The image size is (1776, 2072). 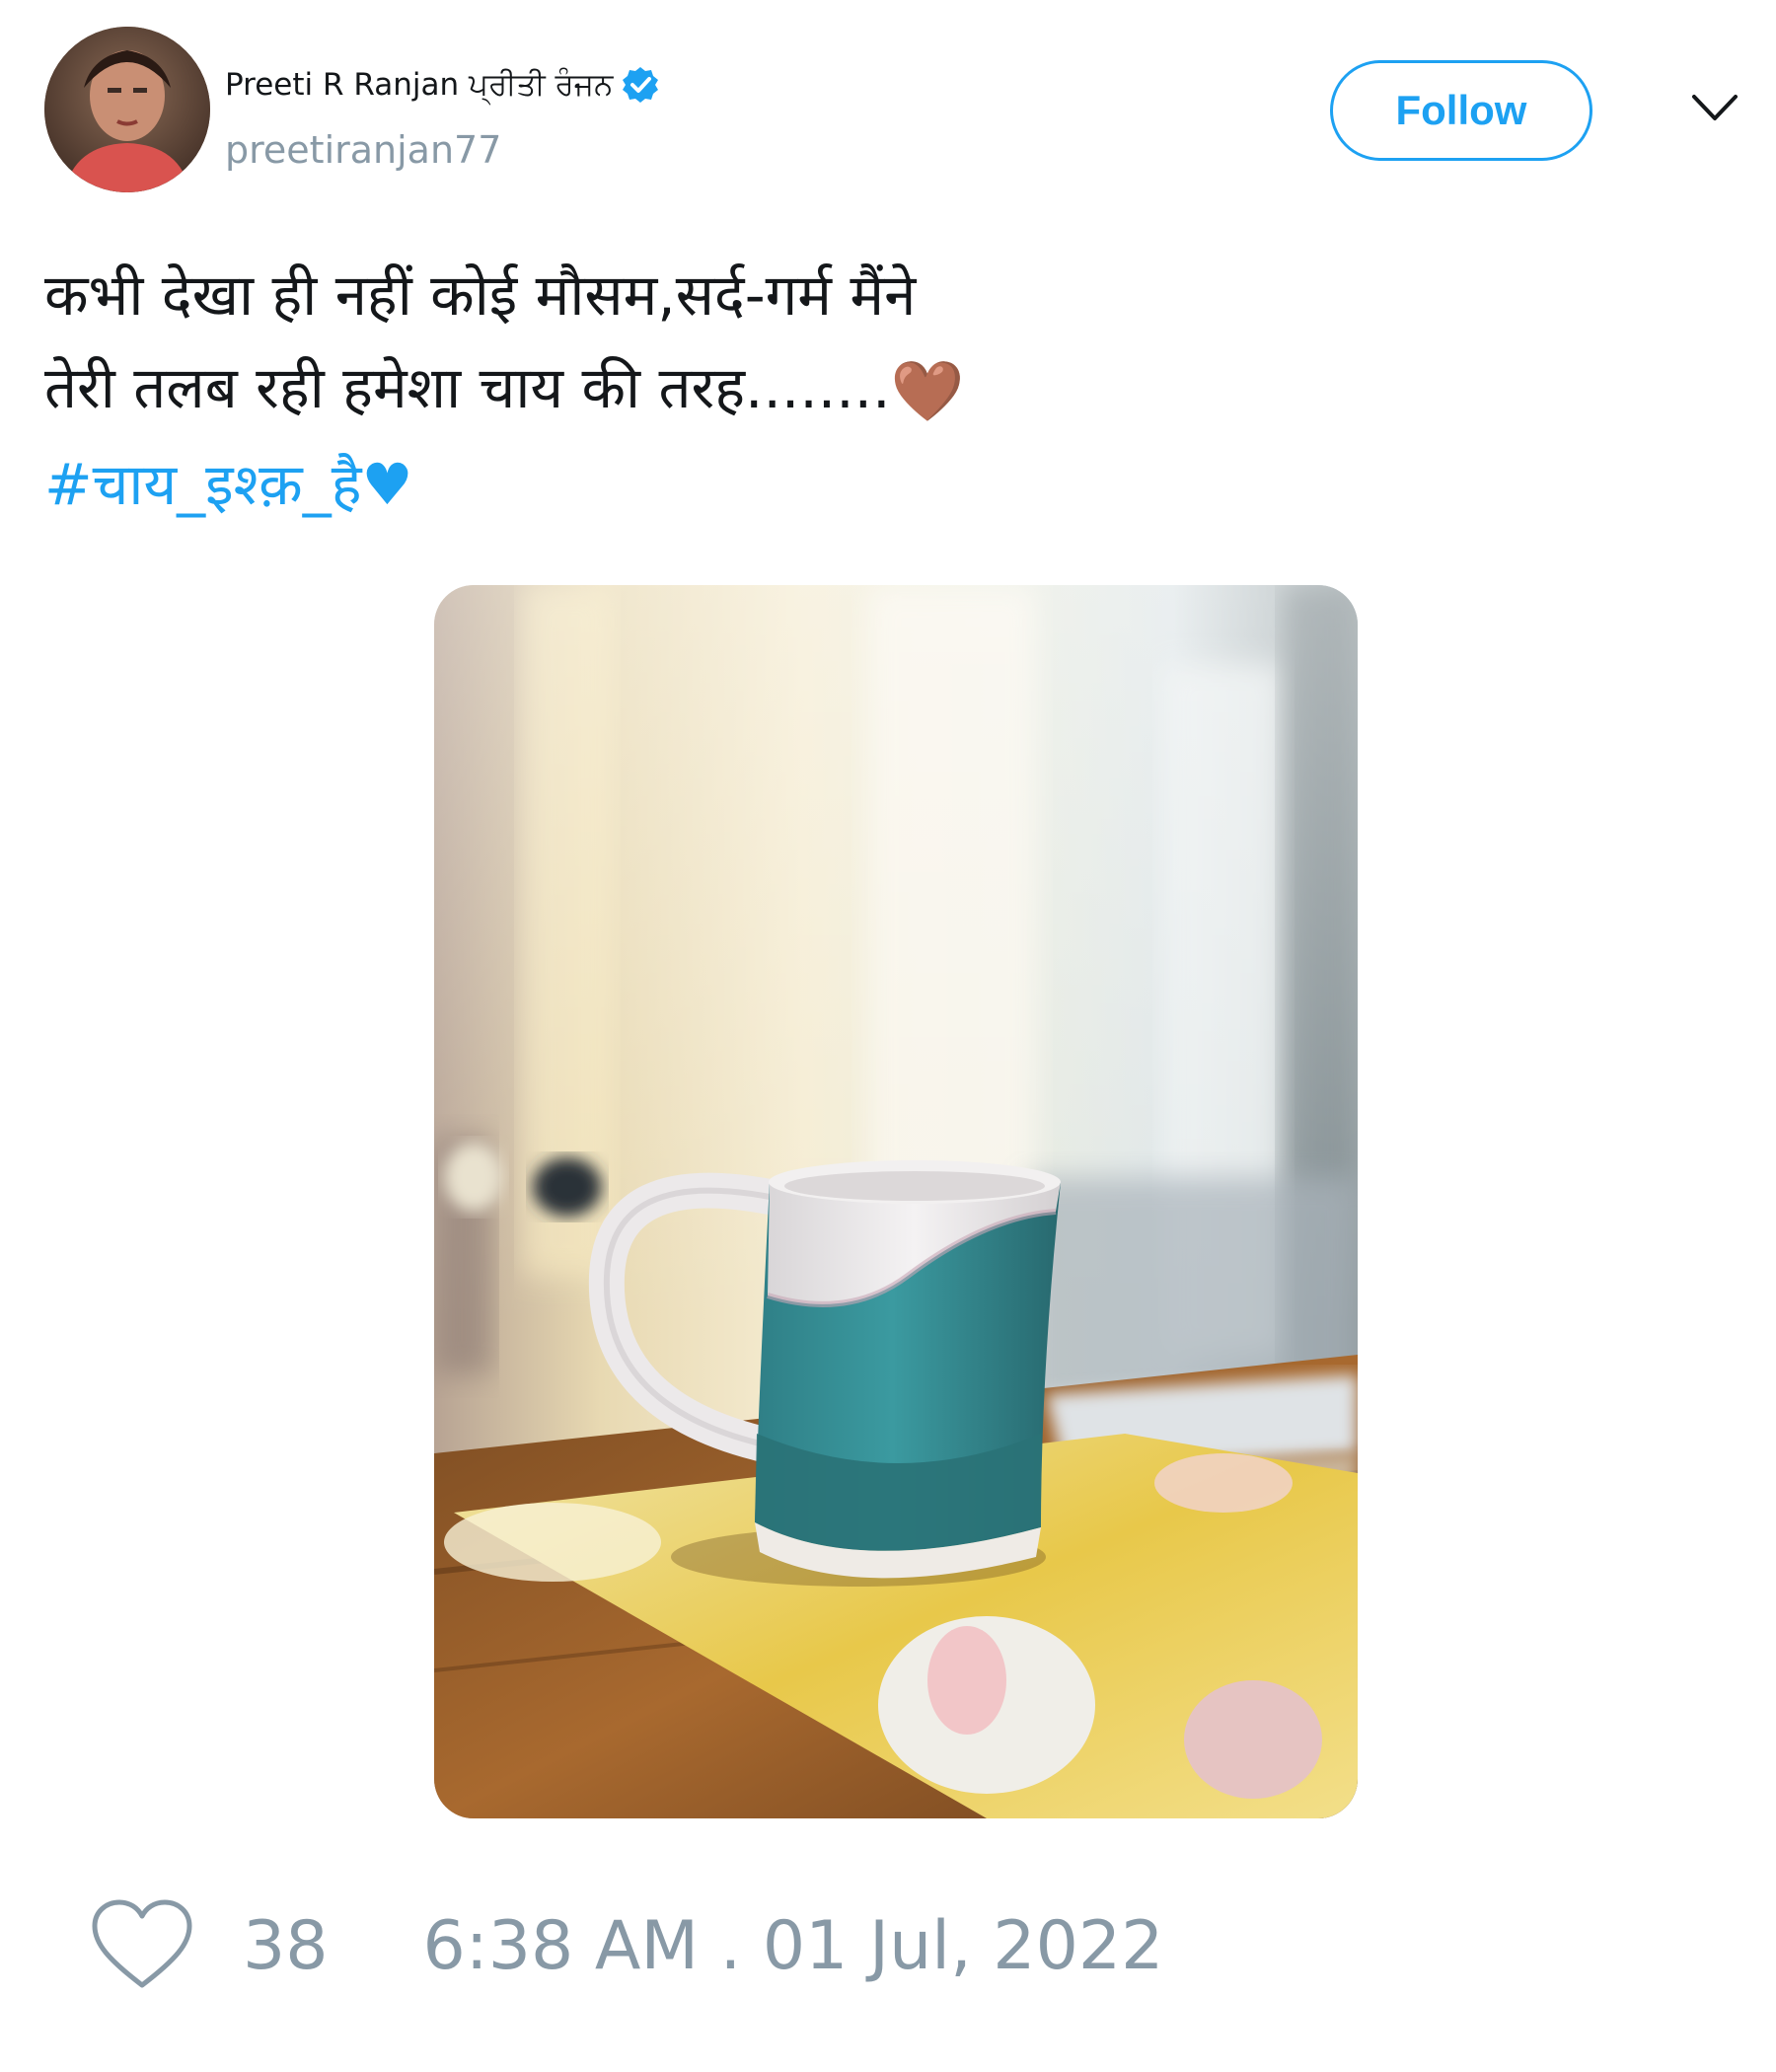 I want to click on like-count: 38, so click(x=286, y=1946).